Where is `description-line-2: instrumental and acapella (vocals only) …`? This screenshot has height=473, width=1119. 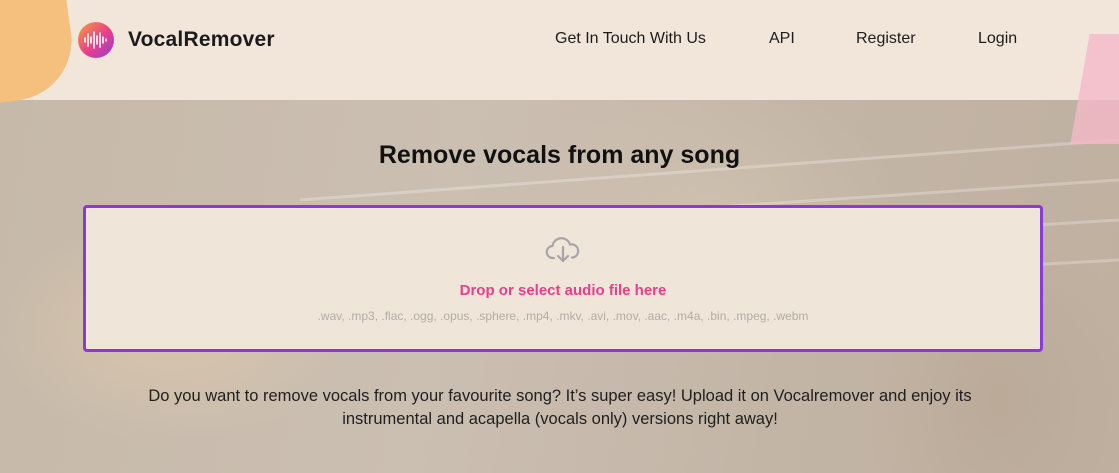 description-line-2: instrumental and acapella (vocals only) … is located at coordinates (560, 419).